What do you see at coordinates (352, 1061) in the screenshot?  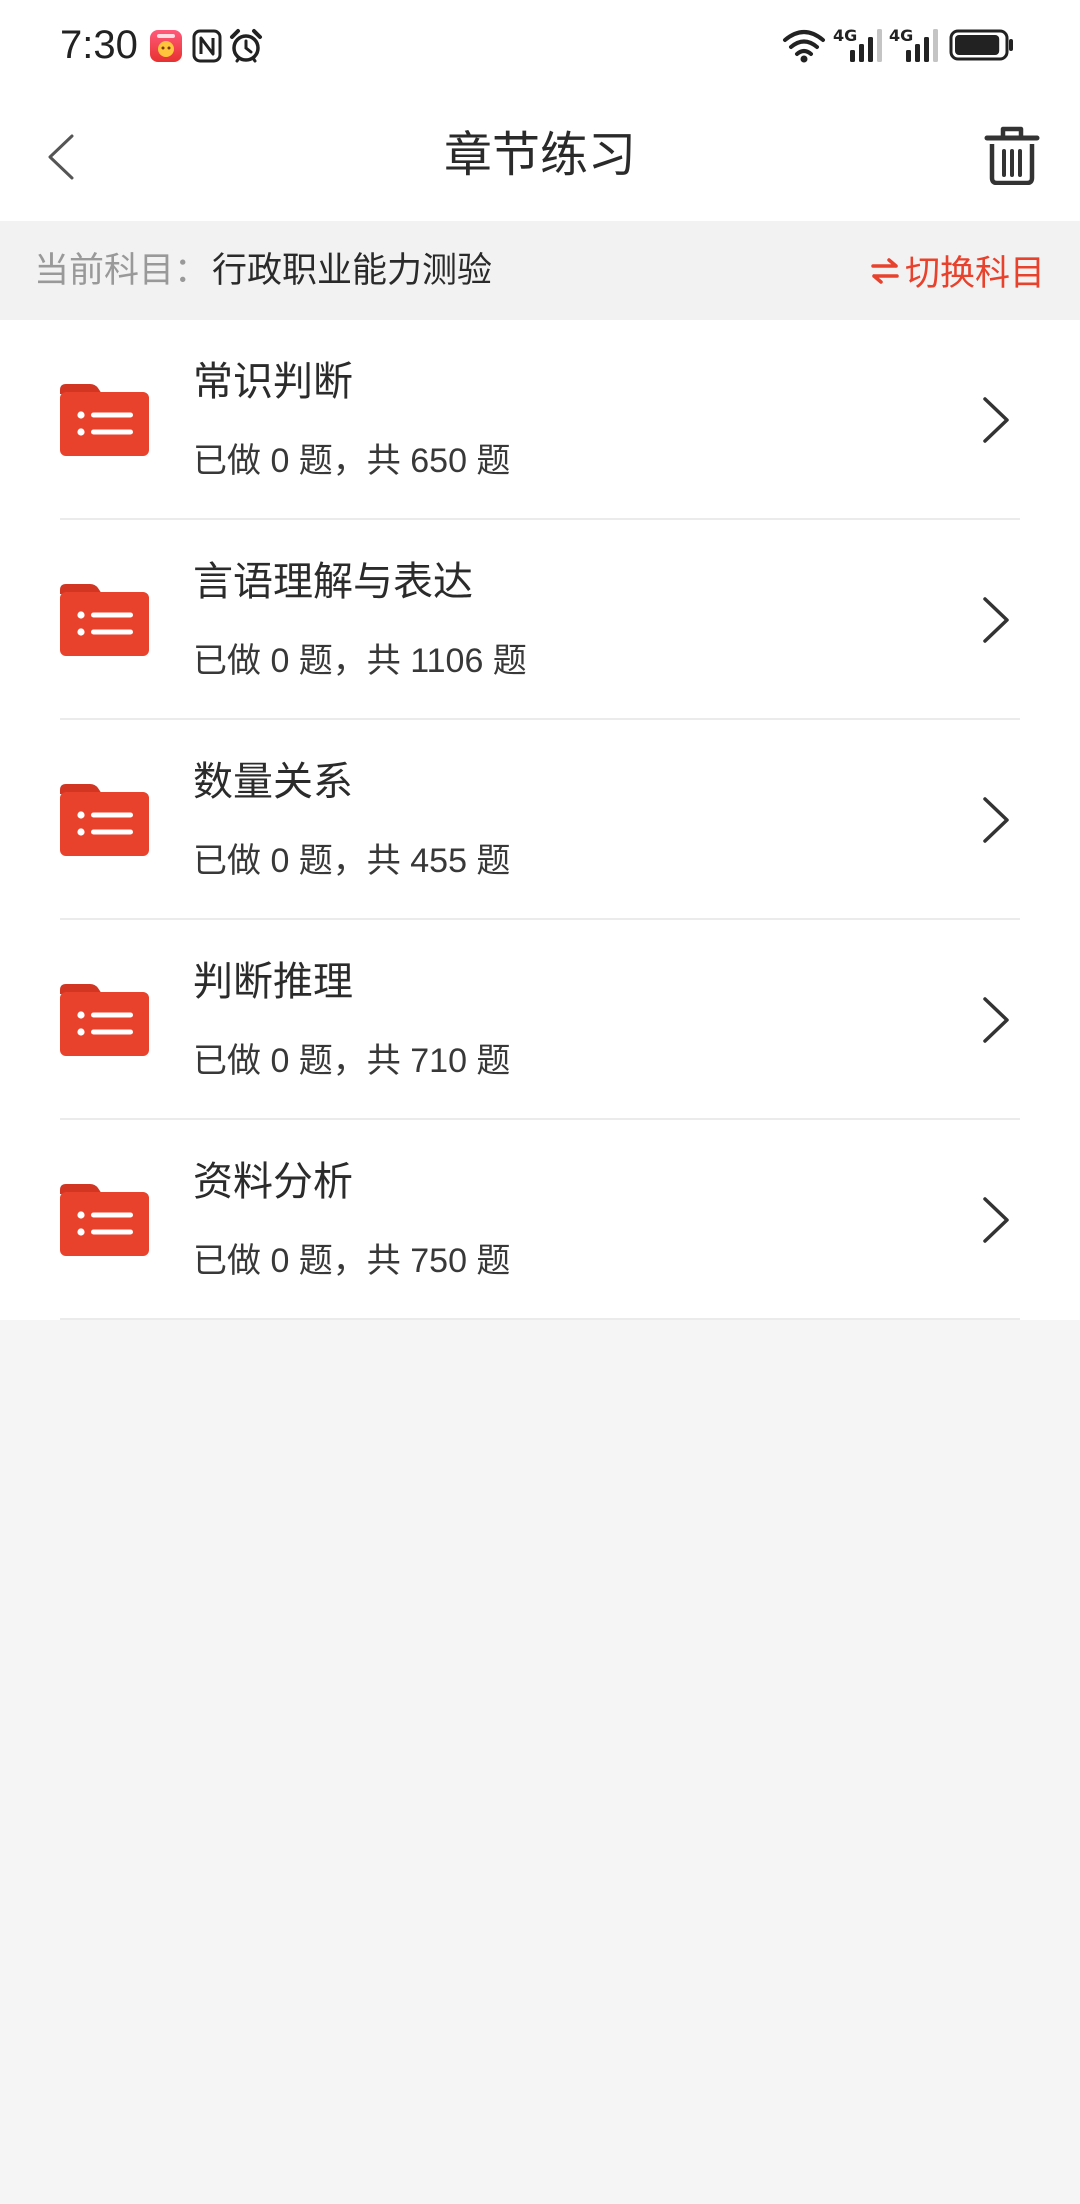 I see `chapter-progress: 已做 0 题，共 710 题` at bounding box center [352, 1061].